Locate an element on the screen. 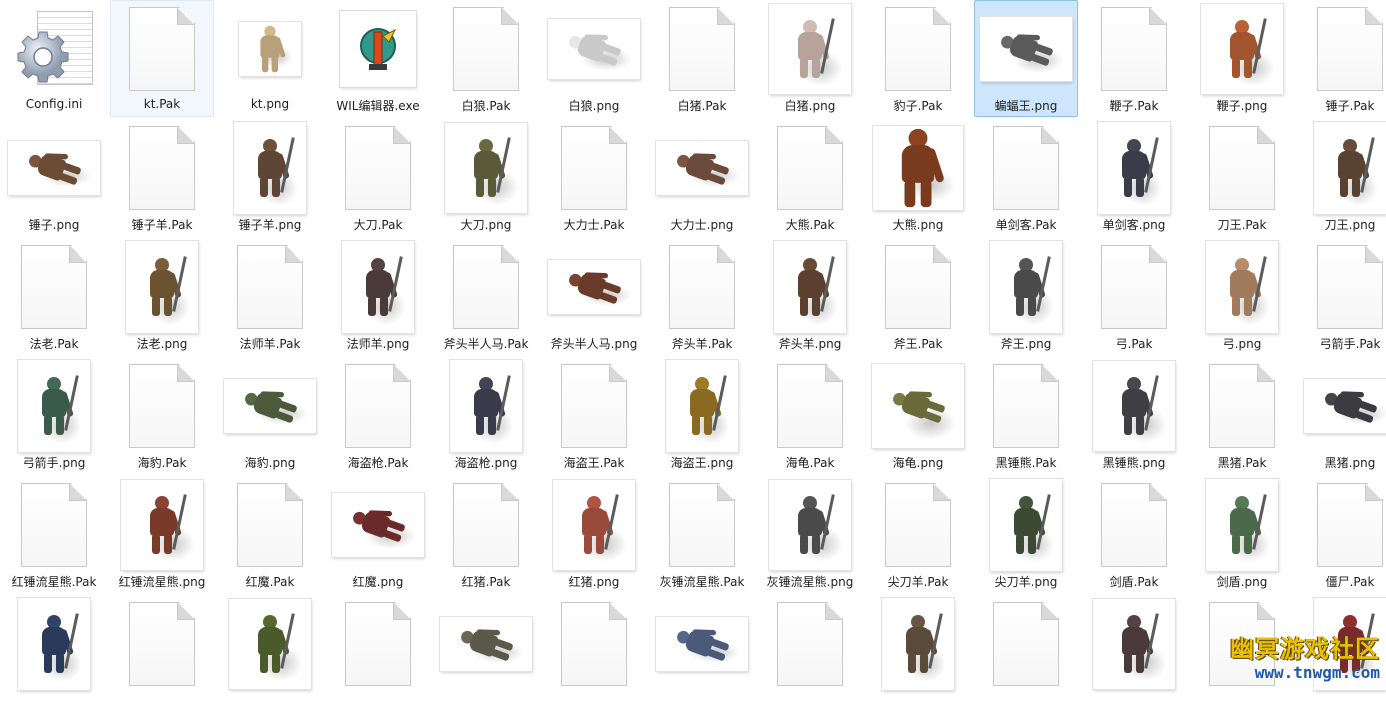 The image size is (1386, 714). file-item: 刀王.Pak is located at coordinates (1242, 177).